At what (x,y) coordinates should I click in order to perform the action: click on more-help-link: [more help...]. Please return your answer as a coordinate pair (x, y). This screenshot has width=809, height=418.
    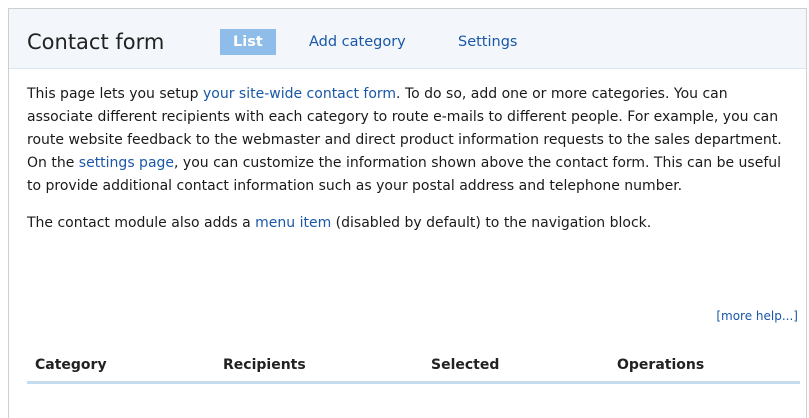
    Looking at the image, I should click on (757, 316).